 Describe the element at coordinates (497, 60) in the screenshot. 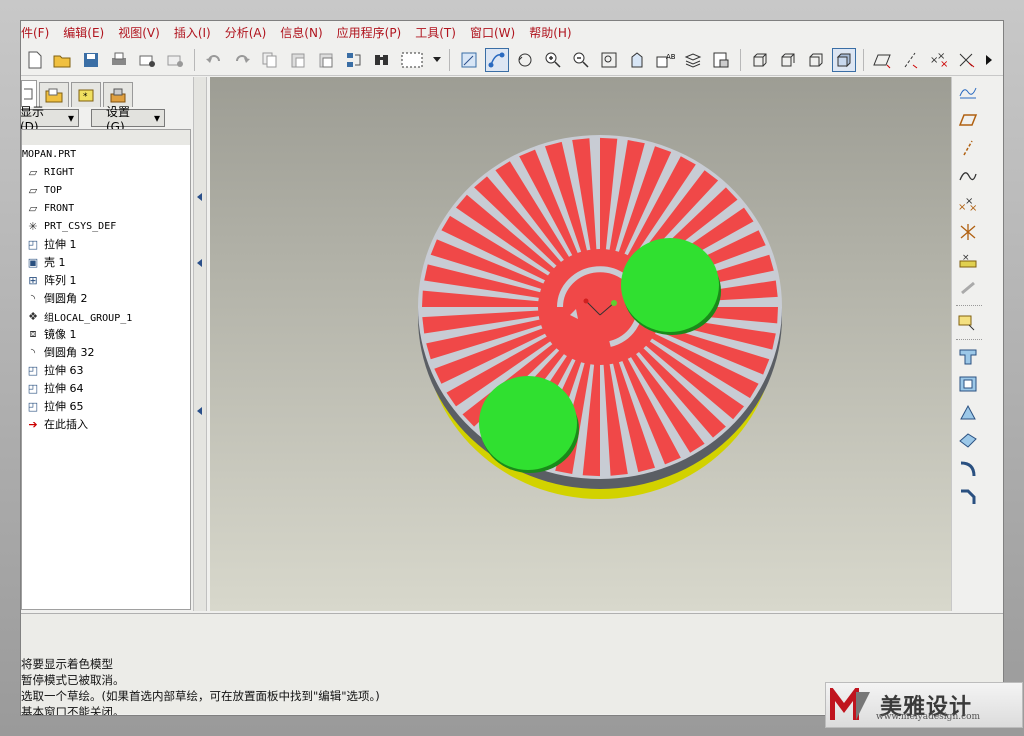

I see `sketch-tool-icon` at that location.